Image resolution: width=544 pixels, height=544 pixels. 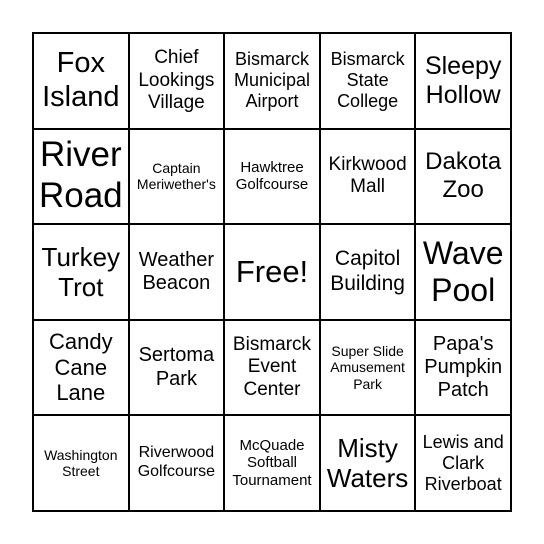 I want to click on bingo-cell: Dakota Zoo, so click(x=463, y=176).